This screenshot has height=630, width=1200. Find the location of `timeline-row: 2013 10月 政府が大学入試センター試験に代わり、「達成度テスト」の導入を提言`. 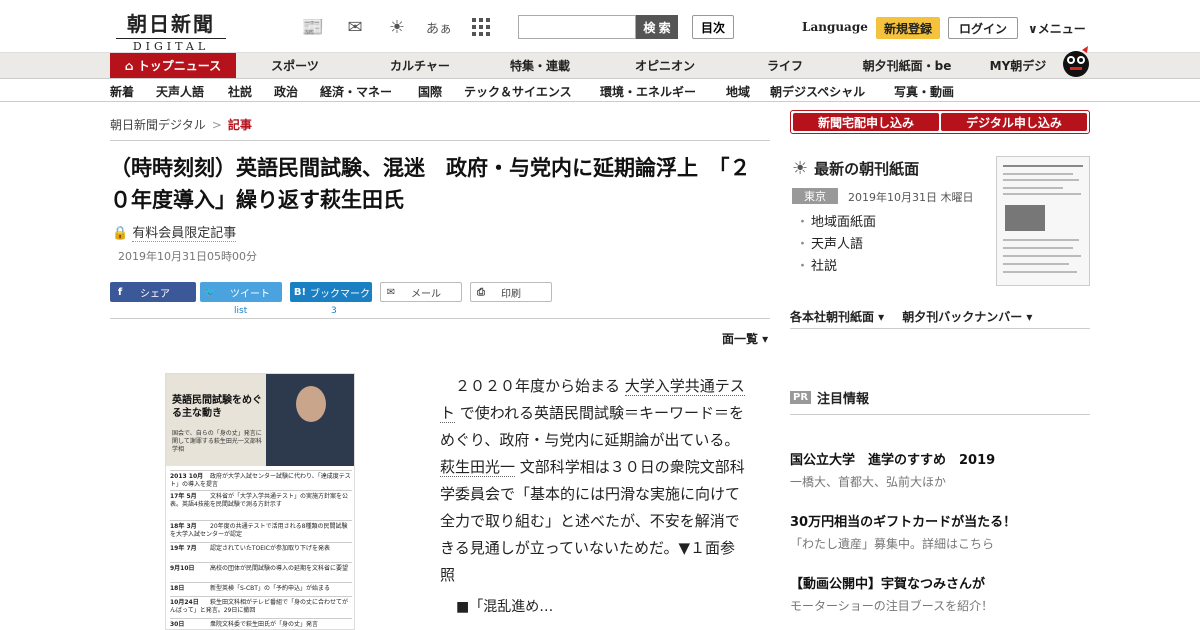

timeline-row: 2013 10月 政府が大学入試センター試験に代わり、「達成度テスト」の導入を提言 is located at coordinates (261, 479).